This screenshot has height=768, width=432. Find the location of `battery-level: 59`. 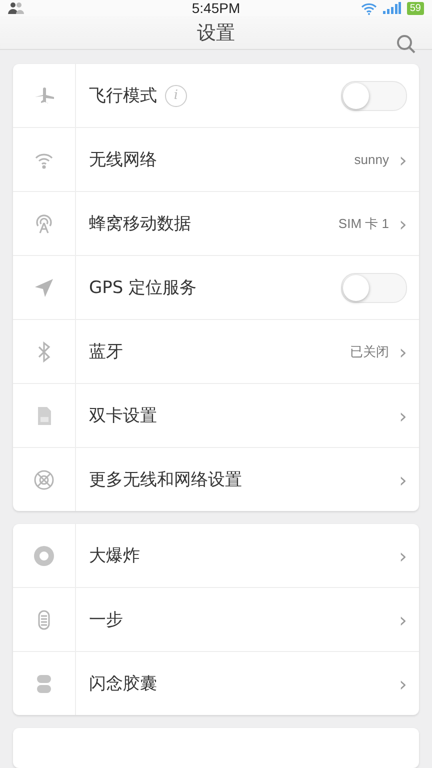

battery-level: 59 is located at coordinates (415, 8).